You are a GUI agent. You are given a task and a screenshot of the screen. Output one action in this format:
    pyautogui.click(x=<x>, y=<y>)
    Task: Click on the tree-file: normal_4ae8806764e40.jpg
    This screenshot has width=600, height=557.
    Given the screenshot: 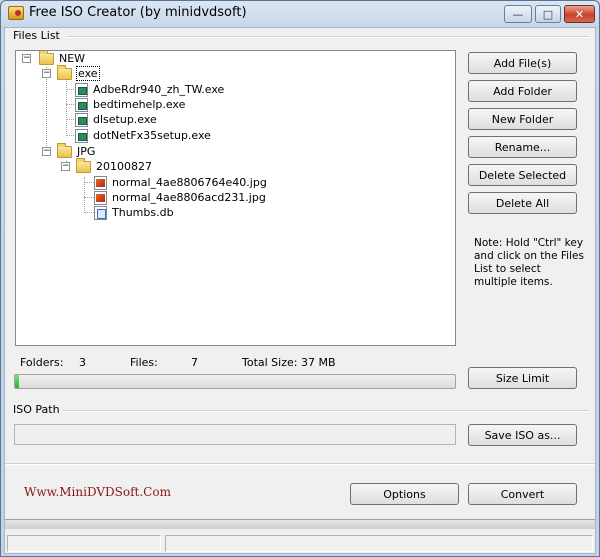 What is the action you would take?
    pyautogui.click(x=181, y=182)
    